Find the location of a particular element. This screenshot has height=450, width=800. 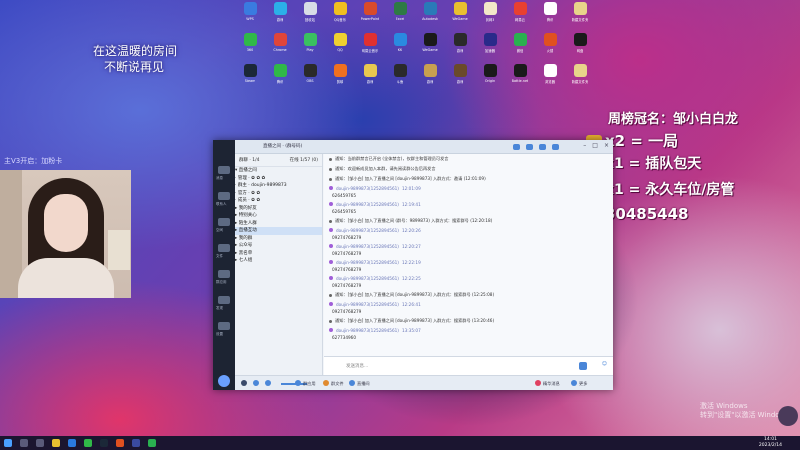

close-icon: × is located at coordinates (606, 145).